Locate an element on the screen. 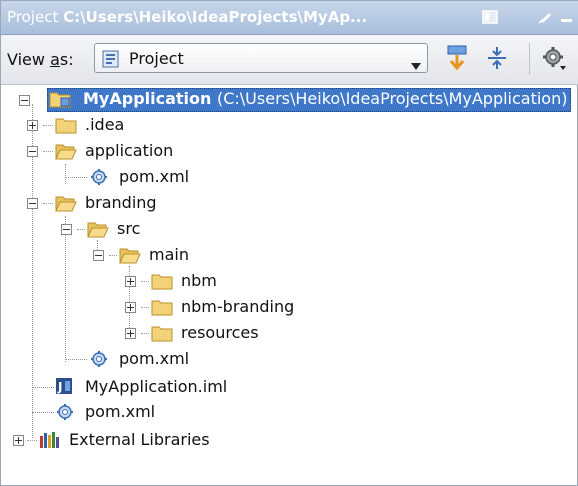 Image resolution: width=578 pixels, height=486 pixels. toolbar-separator is located at coordinates (529, 59).